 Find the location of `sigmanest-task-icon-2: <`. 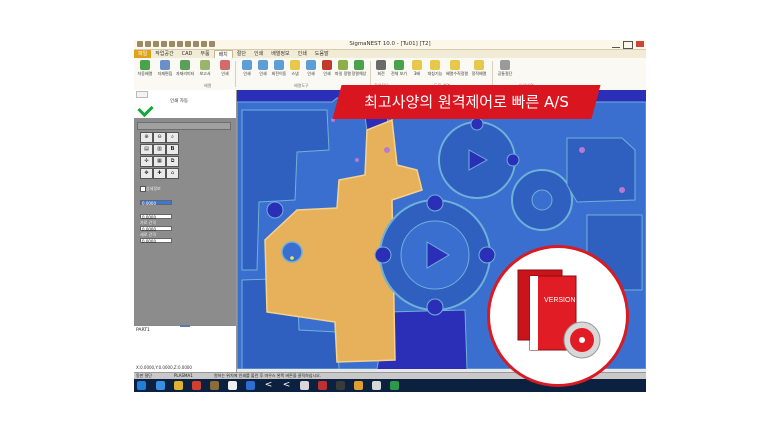

sigmanest-task-icon-2: < is located at coordinates (286, 385).